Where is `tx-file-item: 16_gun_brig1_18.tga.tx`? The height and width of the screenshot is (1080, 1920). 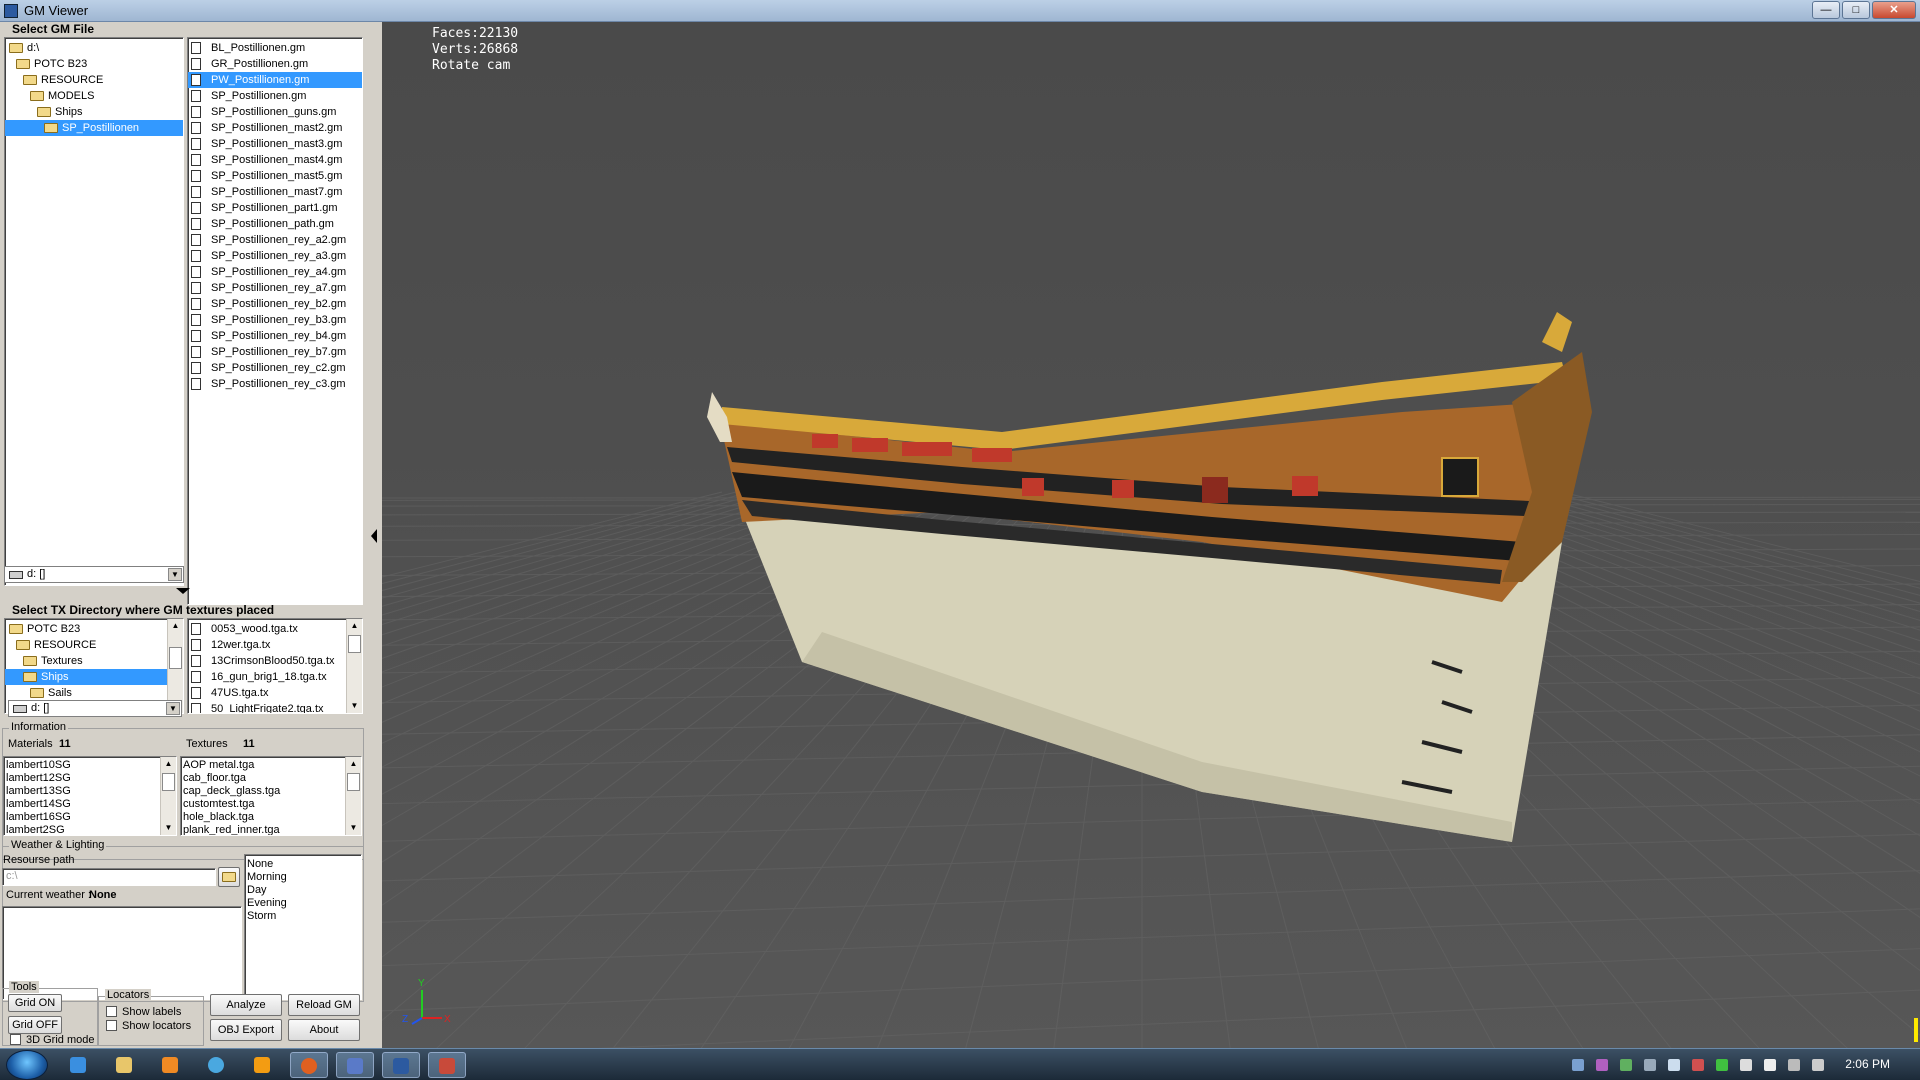 tx-file-item: 16_gun_brig1_18.tga.tx is located at coordinates (275, 677).